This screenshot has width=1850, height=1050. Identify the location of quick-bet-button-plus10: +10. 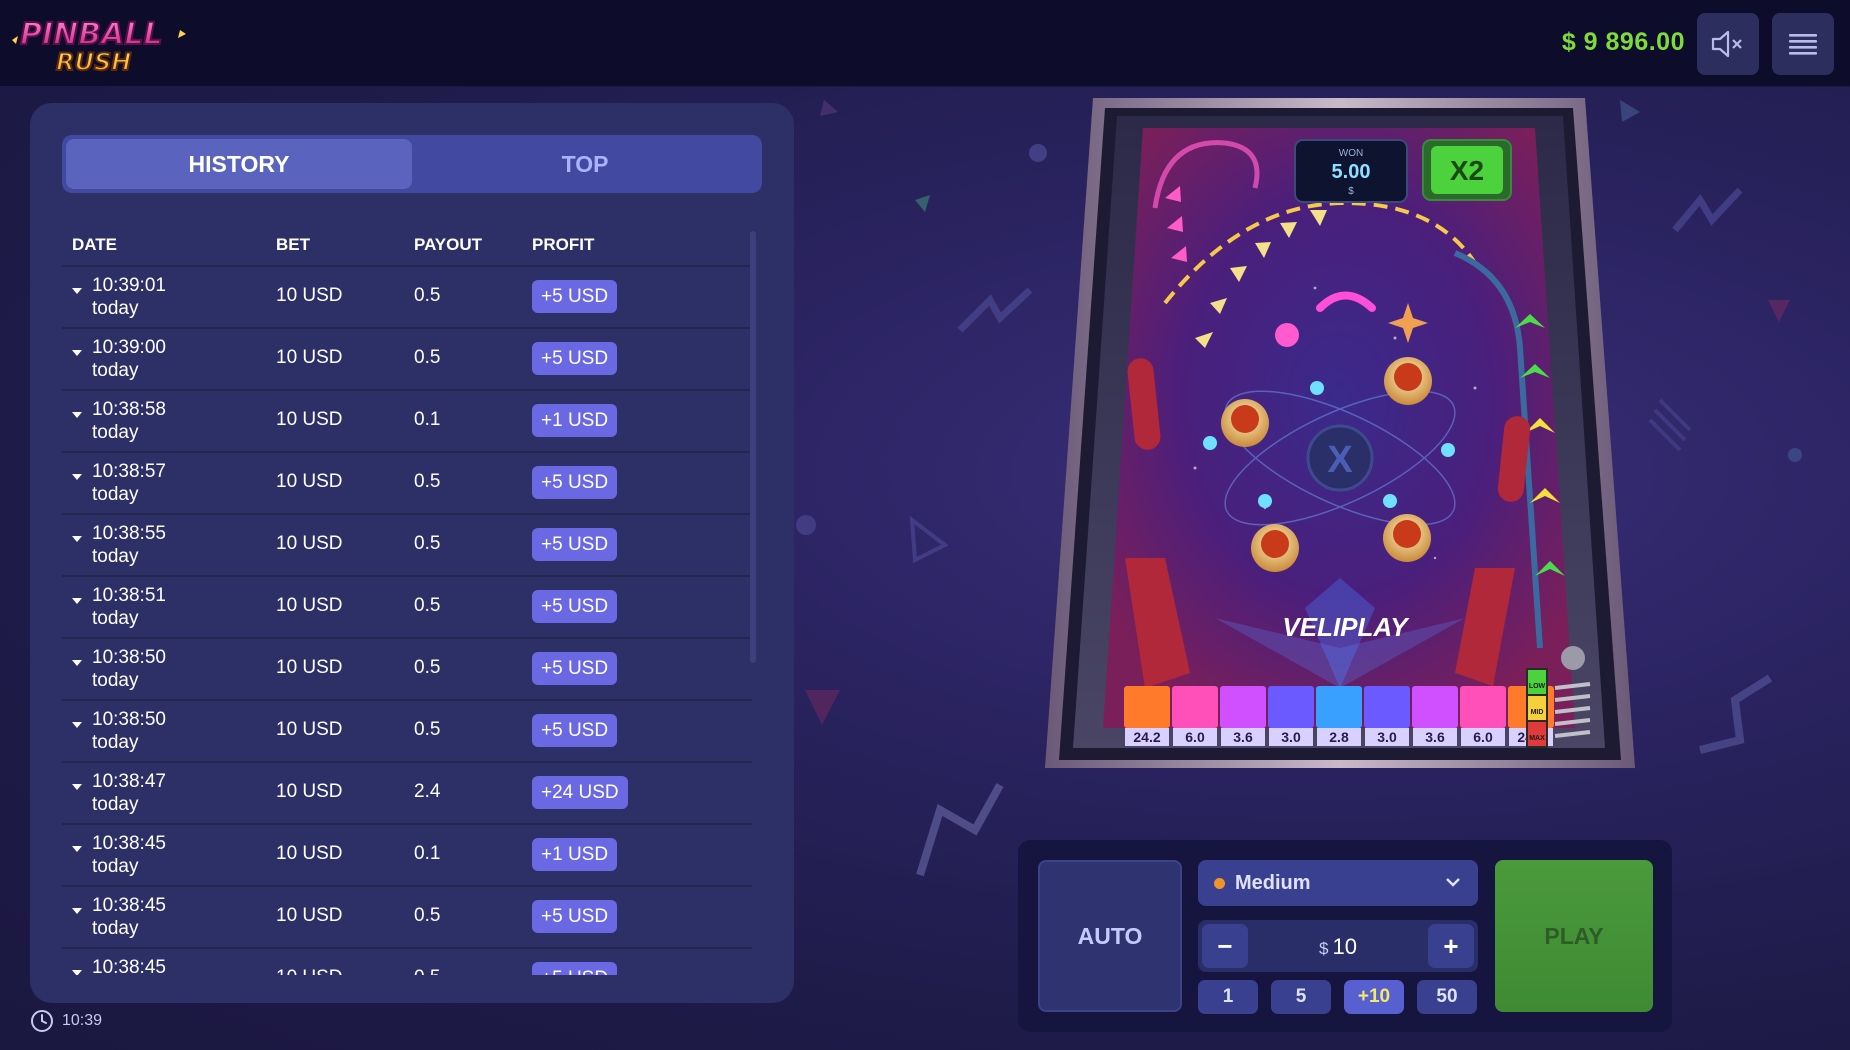
(1374, 997).